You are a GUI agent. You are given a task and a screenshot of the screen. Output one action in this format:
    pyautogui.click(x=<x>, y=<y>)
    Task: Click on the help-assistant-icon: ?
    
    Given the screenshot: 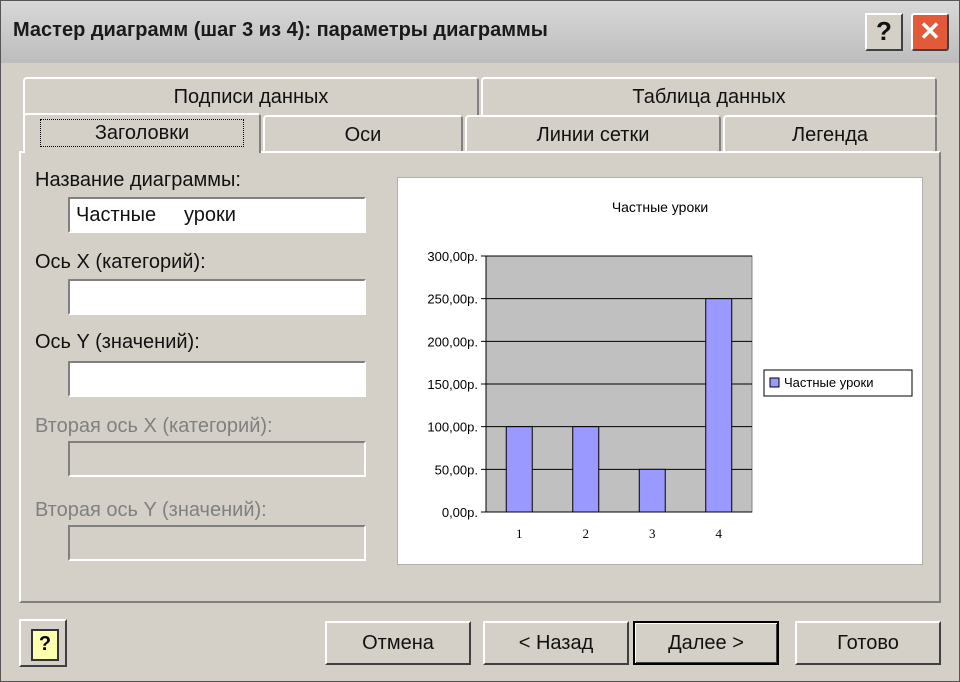 What is the action you would take?
    pyautogui.click(x=45, y=645)
    